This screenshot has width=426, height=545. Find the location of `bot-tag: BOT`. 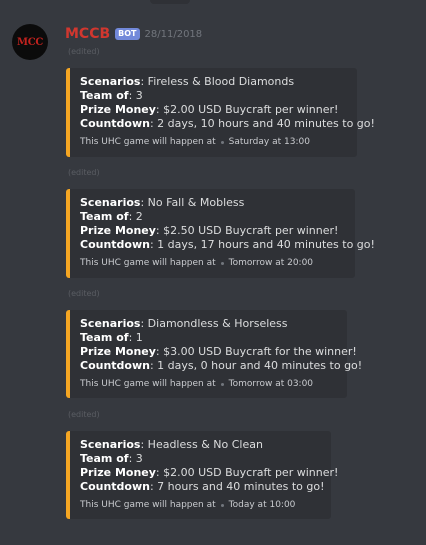

bot-tag: BOT is located at coordinates (127, 34).